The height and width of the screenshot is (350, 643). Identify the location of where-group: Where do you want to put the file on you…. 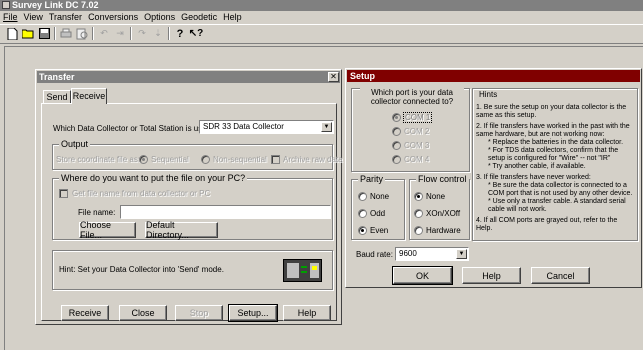
(192, 206).